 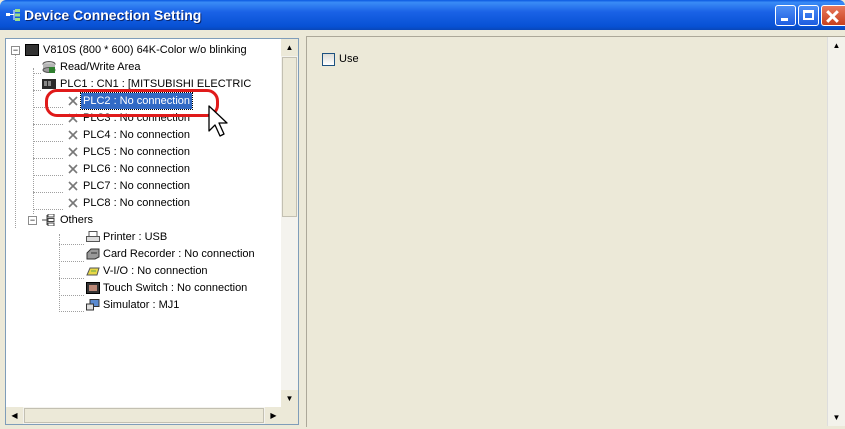 I want to click on tree-item-plc4: PLC4 : No connection, so click(x=146, y=135).